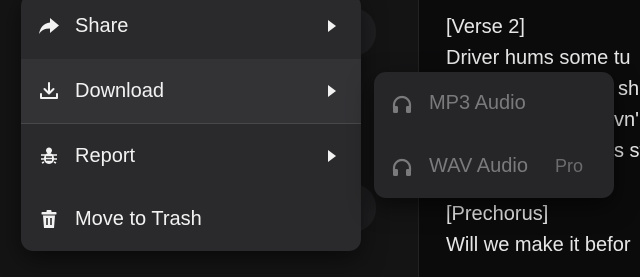 The width and height of the screenshot is (640, 277). I want to click on submenu-item-label: WAV Audio, so click(478, 166).